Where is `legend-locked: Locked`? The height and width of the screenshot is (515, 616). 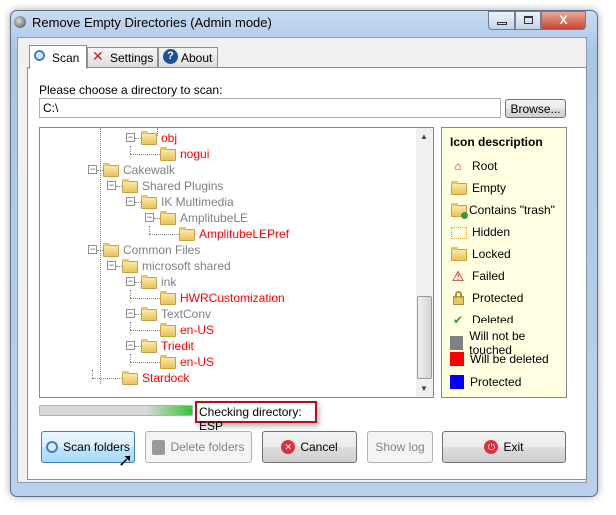
legend-locked: Locked is located at coordinates (480, 254).